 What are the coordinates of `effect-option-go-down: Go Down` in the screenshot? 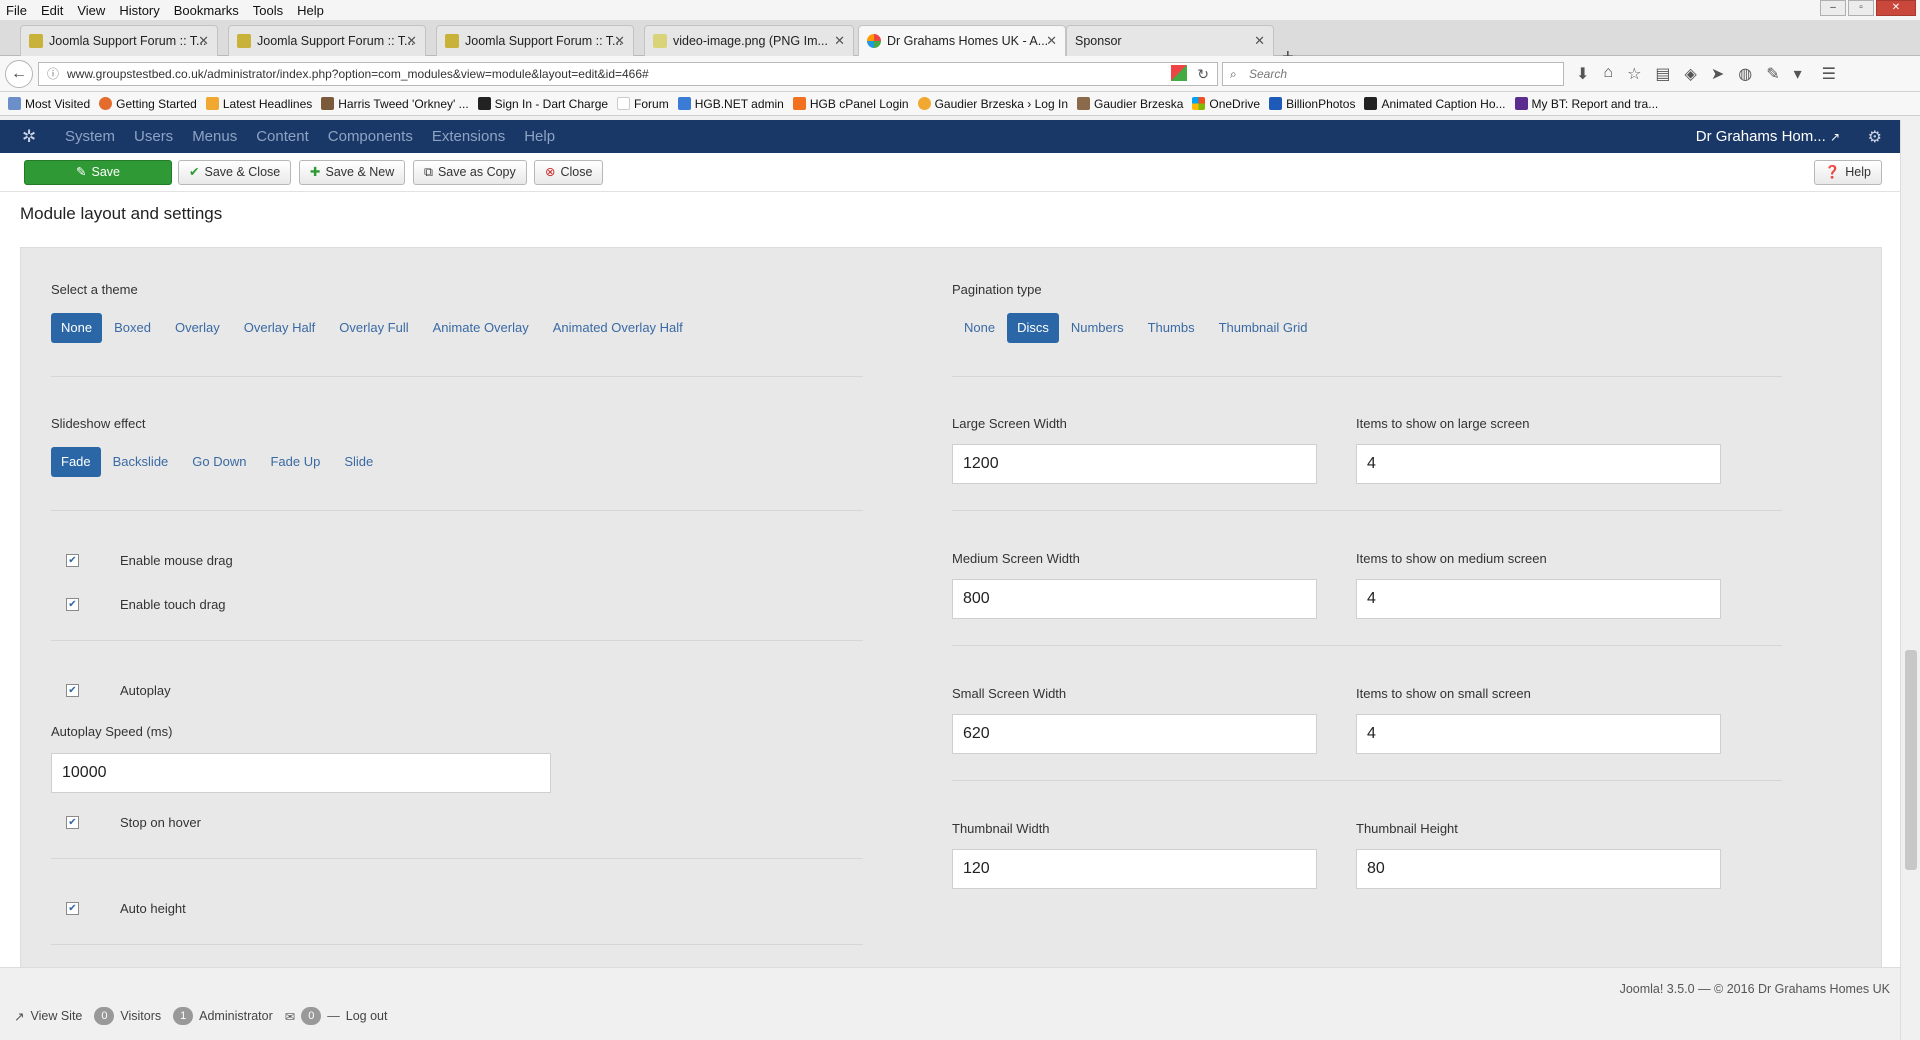 It's located at (219, 462).